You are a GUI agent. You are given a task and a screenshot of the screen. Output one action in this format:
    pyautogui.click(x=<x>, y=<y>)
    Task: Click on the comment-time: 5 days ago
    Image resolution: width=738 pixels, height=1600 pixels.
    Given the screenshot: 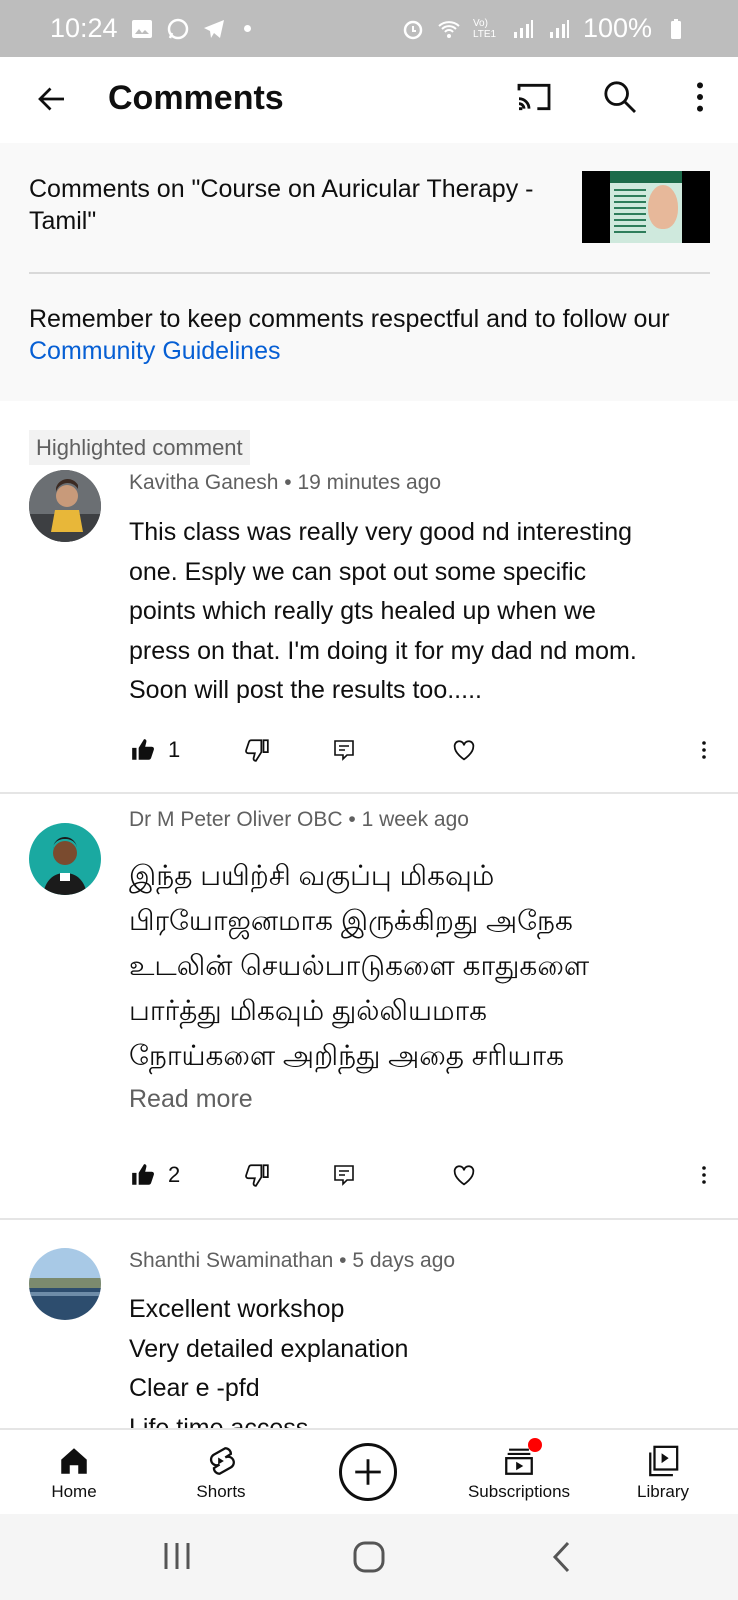 What is the action you would take?
    pyautogui.click(x=404, y=1260)
    